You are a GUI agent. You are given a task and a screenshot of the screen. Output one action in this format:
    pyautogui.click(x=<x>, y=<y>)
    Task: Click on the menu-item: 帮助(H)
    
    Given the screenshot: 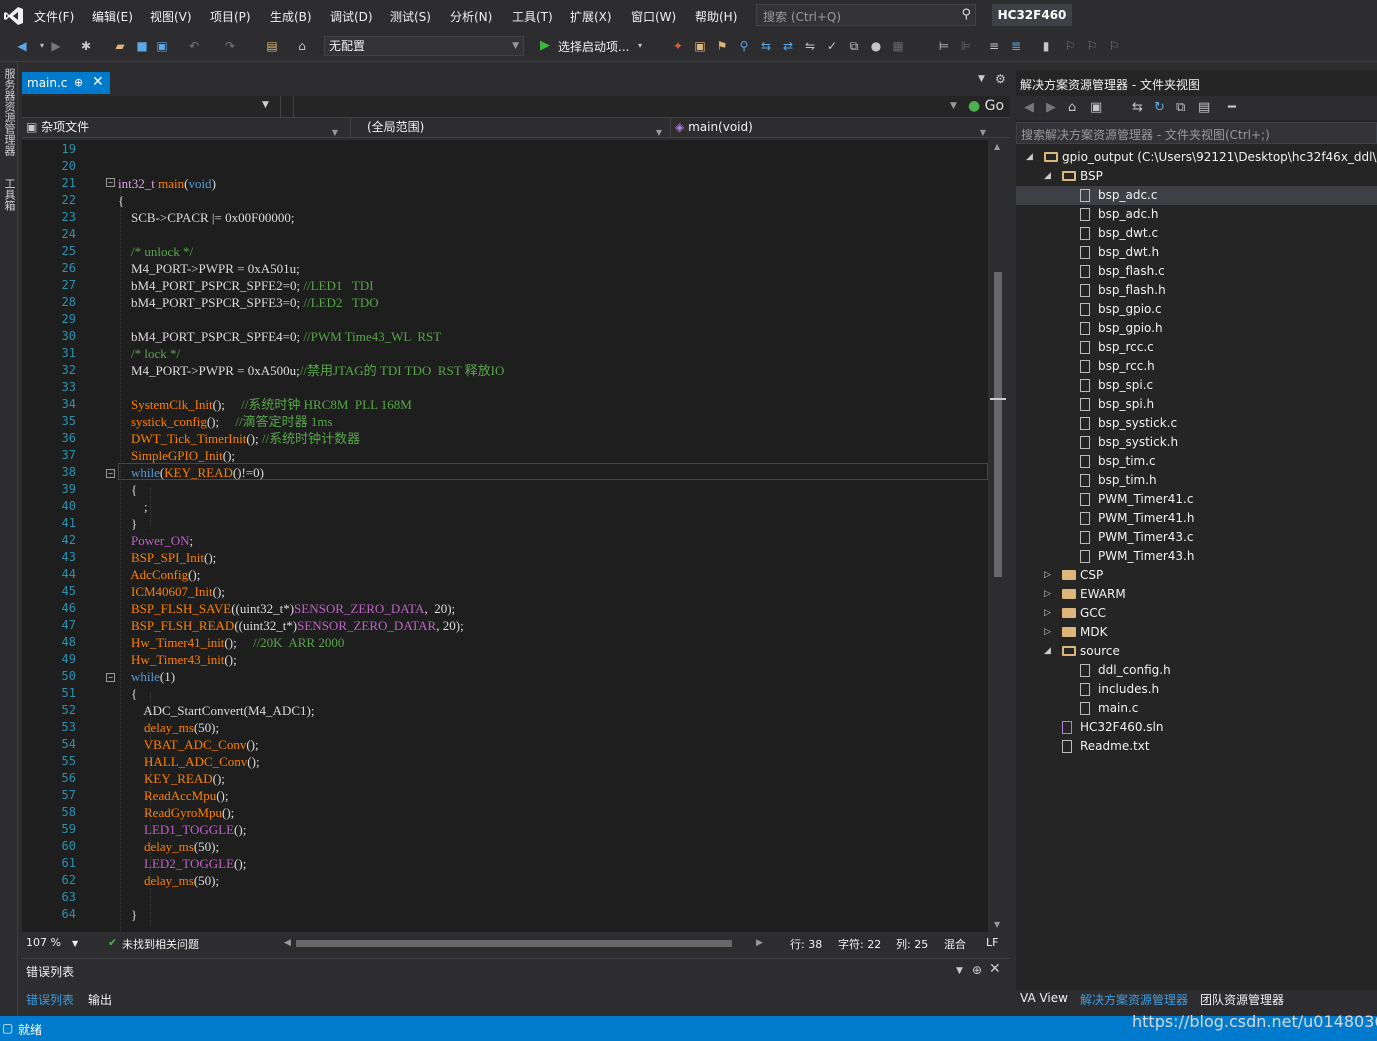 What is the action you would take?
    pyautogui.click(x=716, y=16)
    